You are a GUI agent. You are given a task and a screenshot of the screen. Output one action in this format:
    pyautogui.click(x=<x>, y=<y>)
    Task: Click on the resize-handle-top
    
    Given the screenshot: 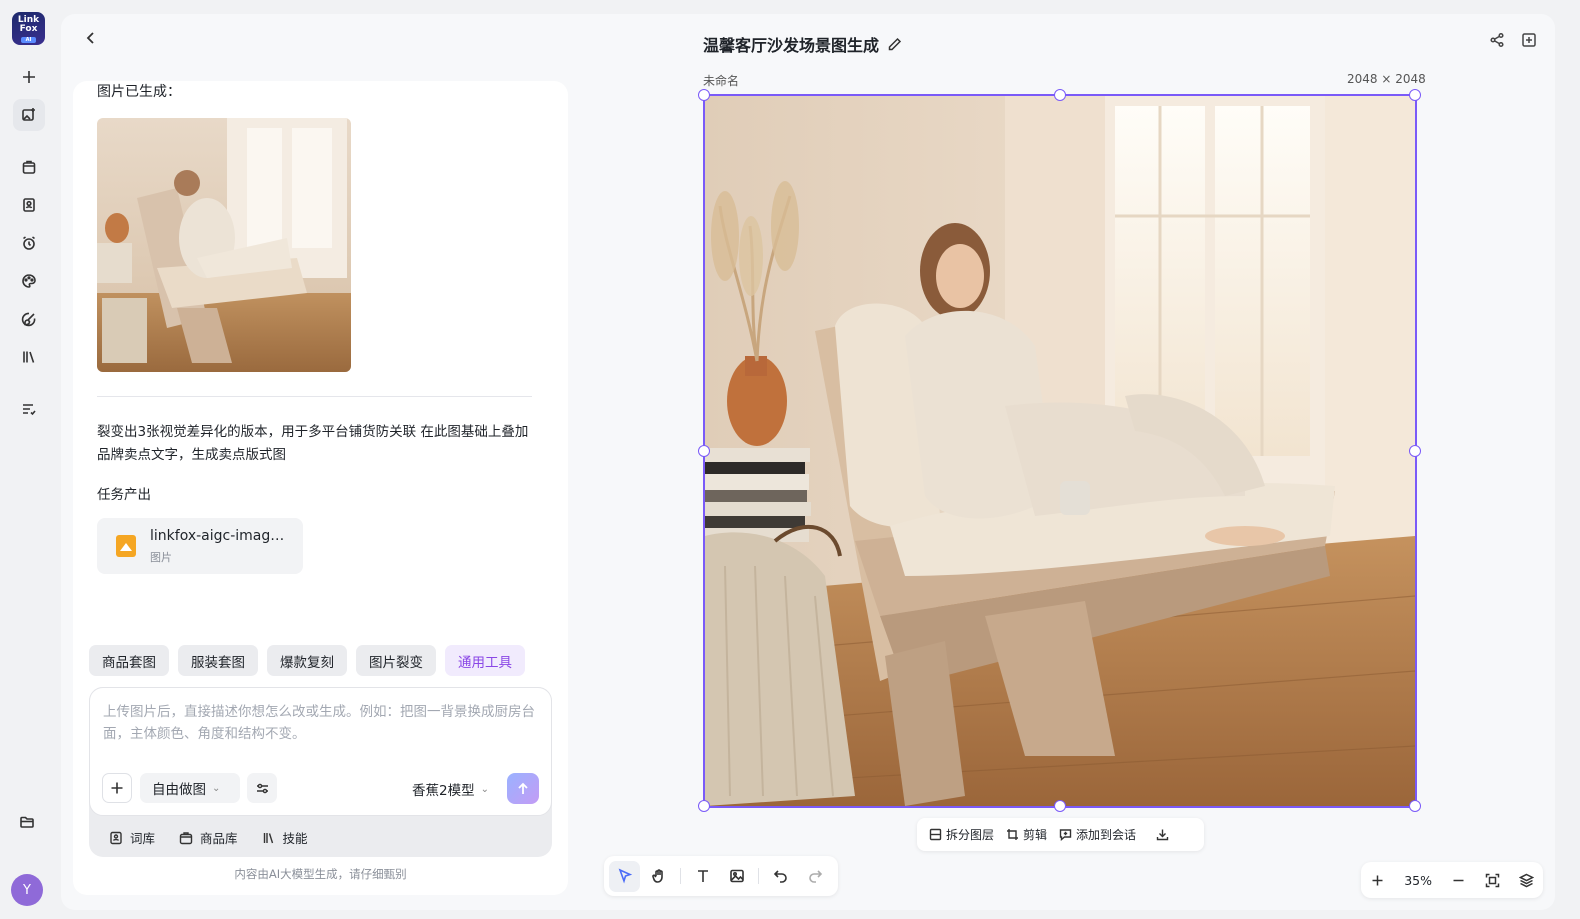 What is the action you would take?
    pyautogui.click(x=1060, y=95)
    